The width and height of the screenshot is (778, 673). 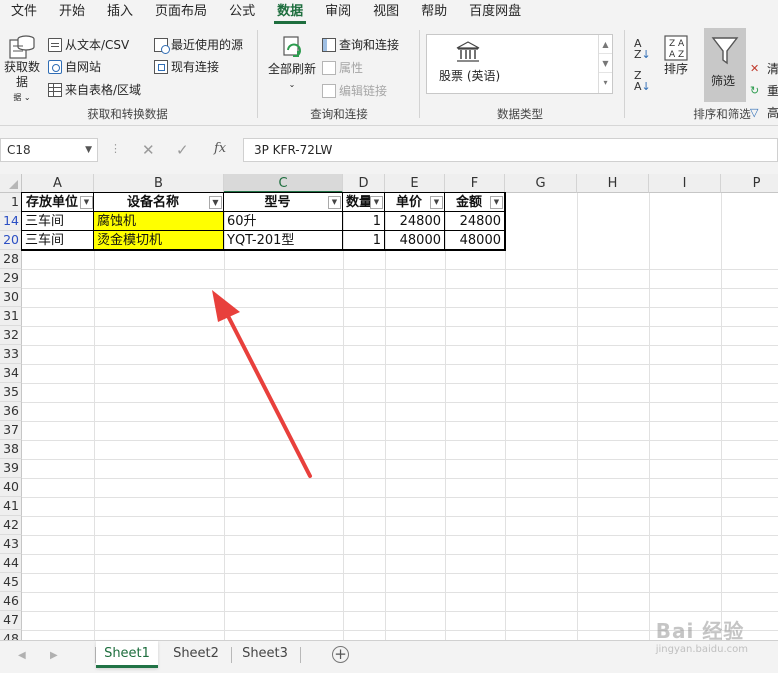 I want to click on tab-home: 开始, so click(x=72, y=12).